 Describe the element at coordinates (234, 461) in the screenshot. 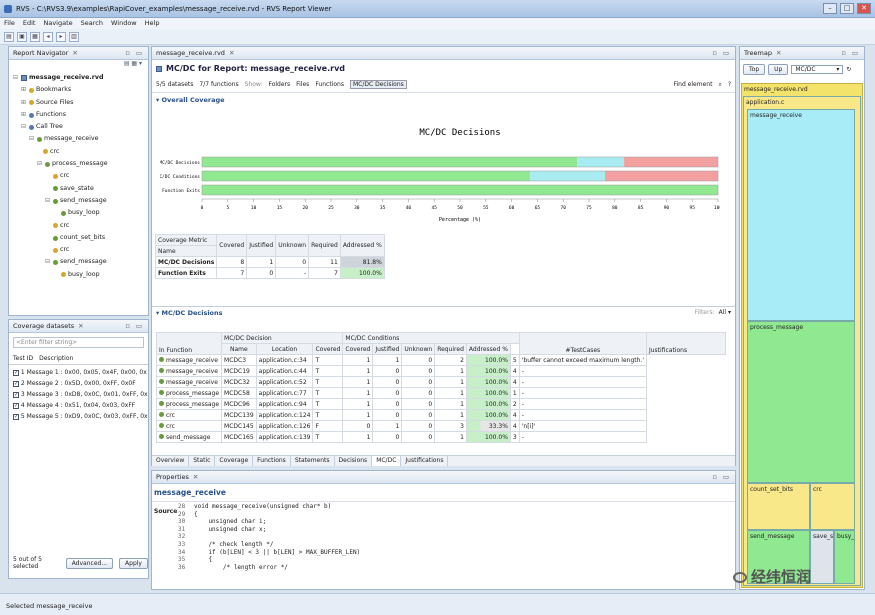

I see `tab-coverage: Coverage` at that location.